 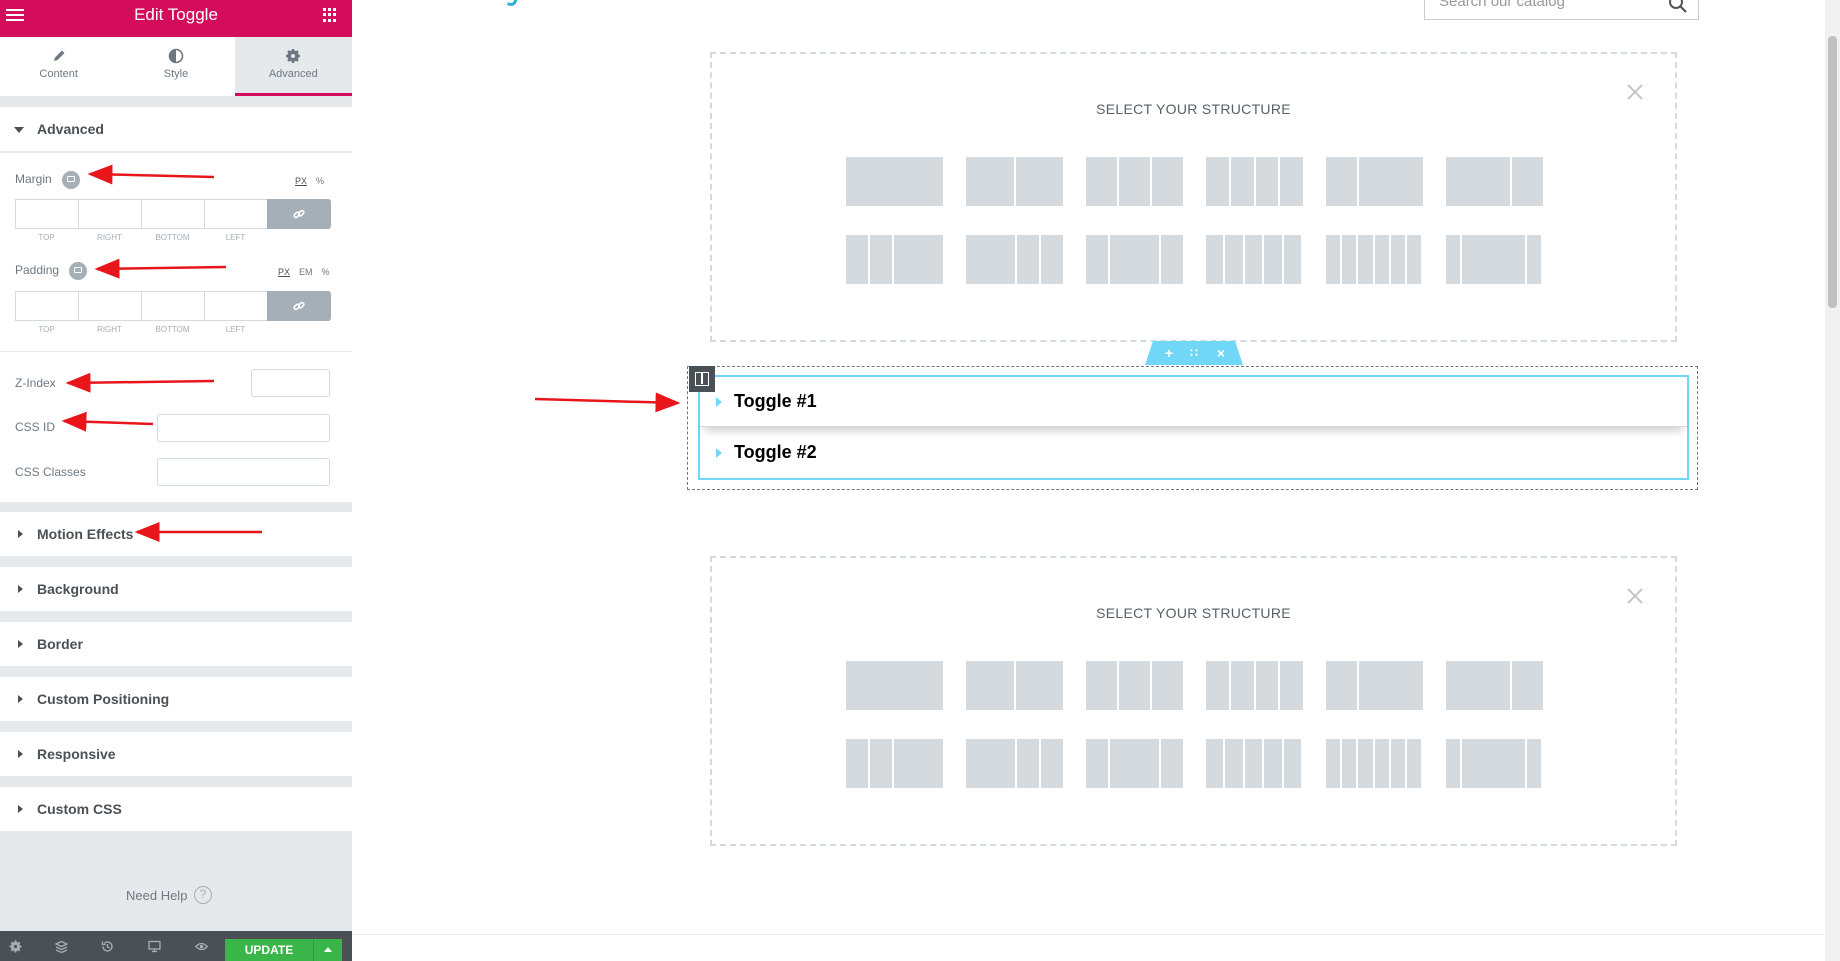 I want to click on section-background-header: Background, so click(x=176, y=589).